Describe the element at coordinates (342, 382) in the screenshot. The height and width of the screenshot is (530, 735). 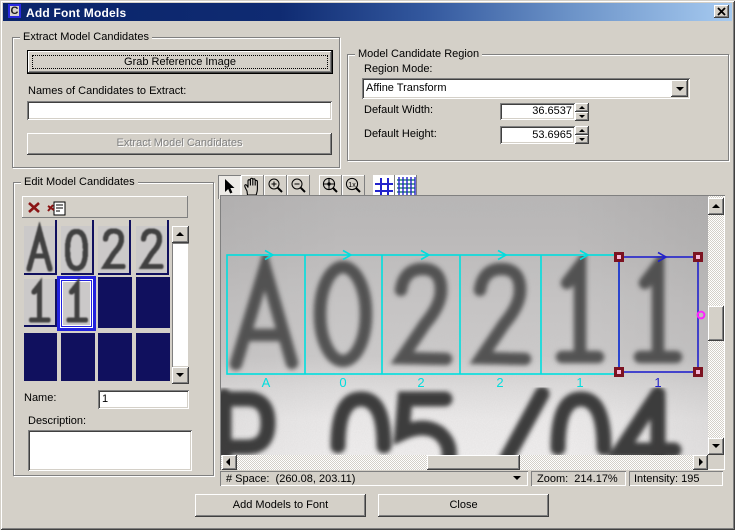
I see `svg-text: 0` at that location.